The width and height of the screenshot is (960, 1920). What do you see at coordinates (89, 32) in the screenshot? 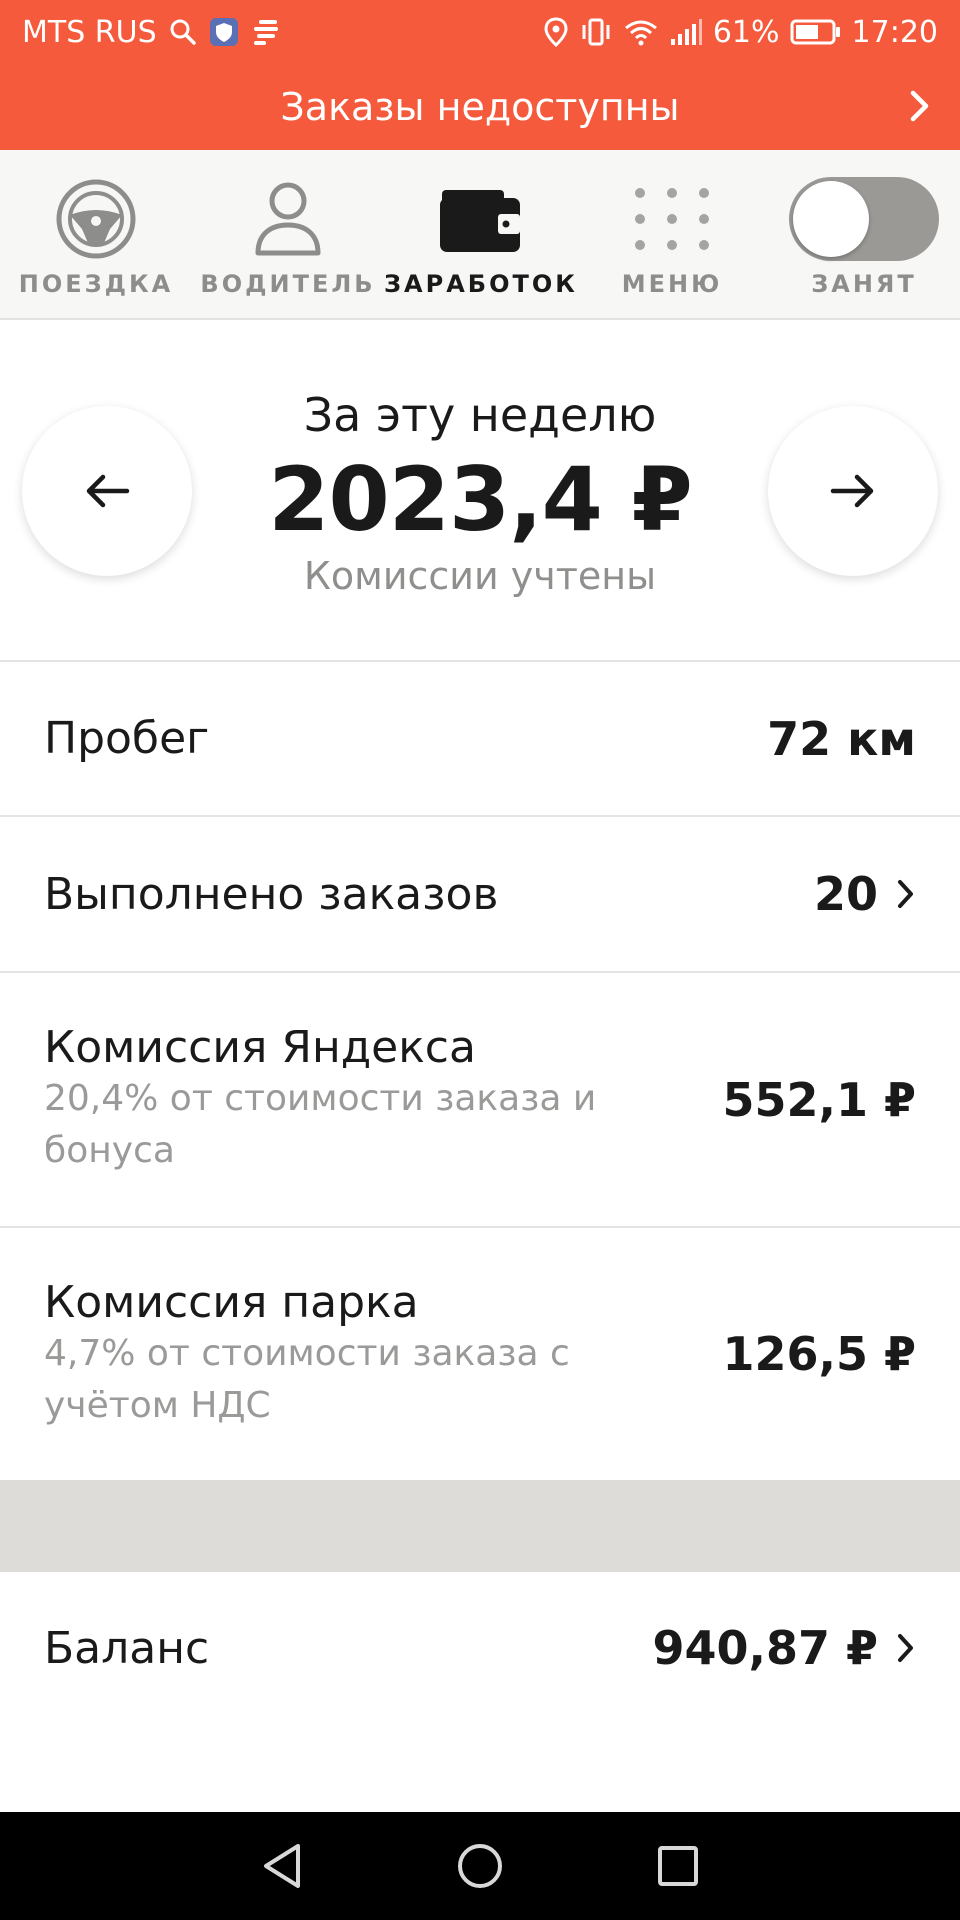
I see `carrier-name: MTS RUS` at bounding box center [89, 32].